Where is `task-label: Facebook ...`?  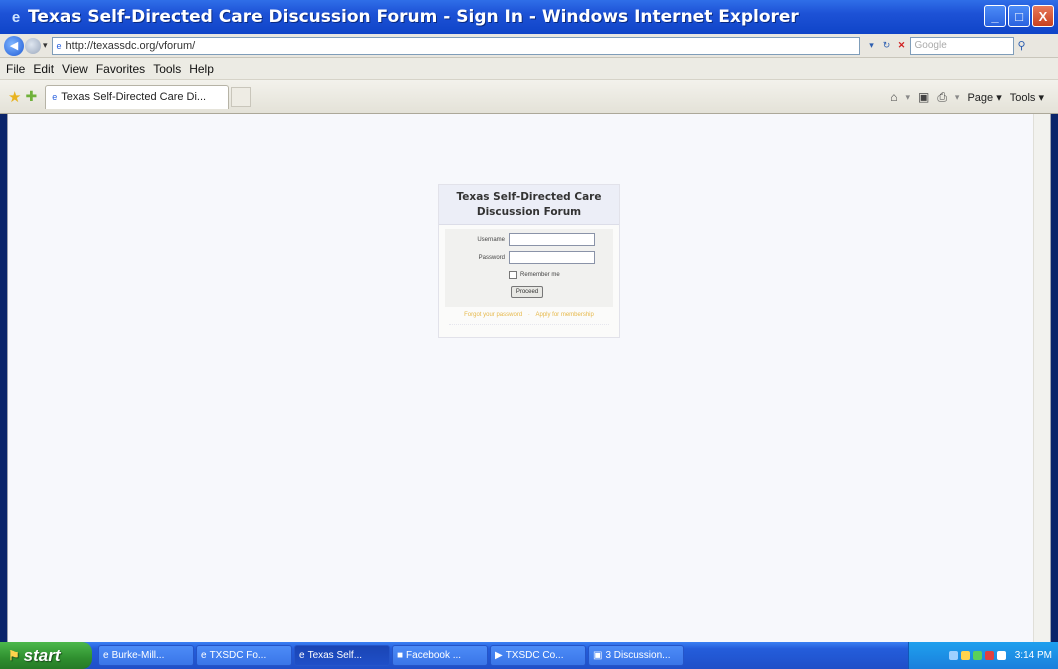
task-label: Facebook ... is located at coordinates (434, 655).